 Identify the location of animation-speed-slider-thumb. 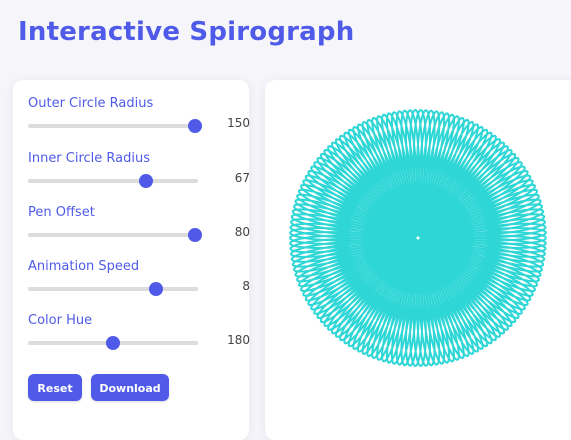
(155, 289).